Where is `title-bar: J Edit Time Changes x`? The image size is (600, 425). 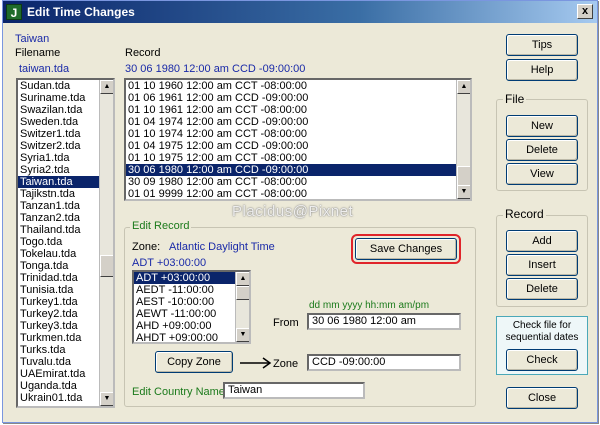 title-bar: J Edit Time Changes x is located at coordinates (300, 12).